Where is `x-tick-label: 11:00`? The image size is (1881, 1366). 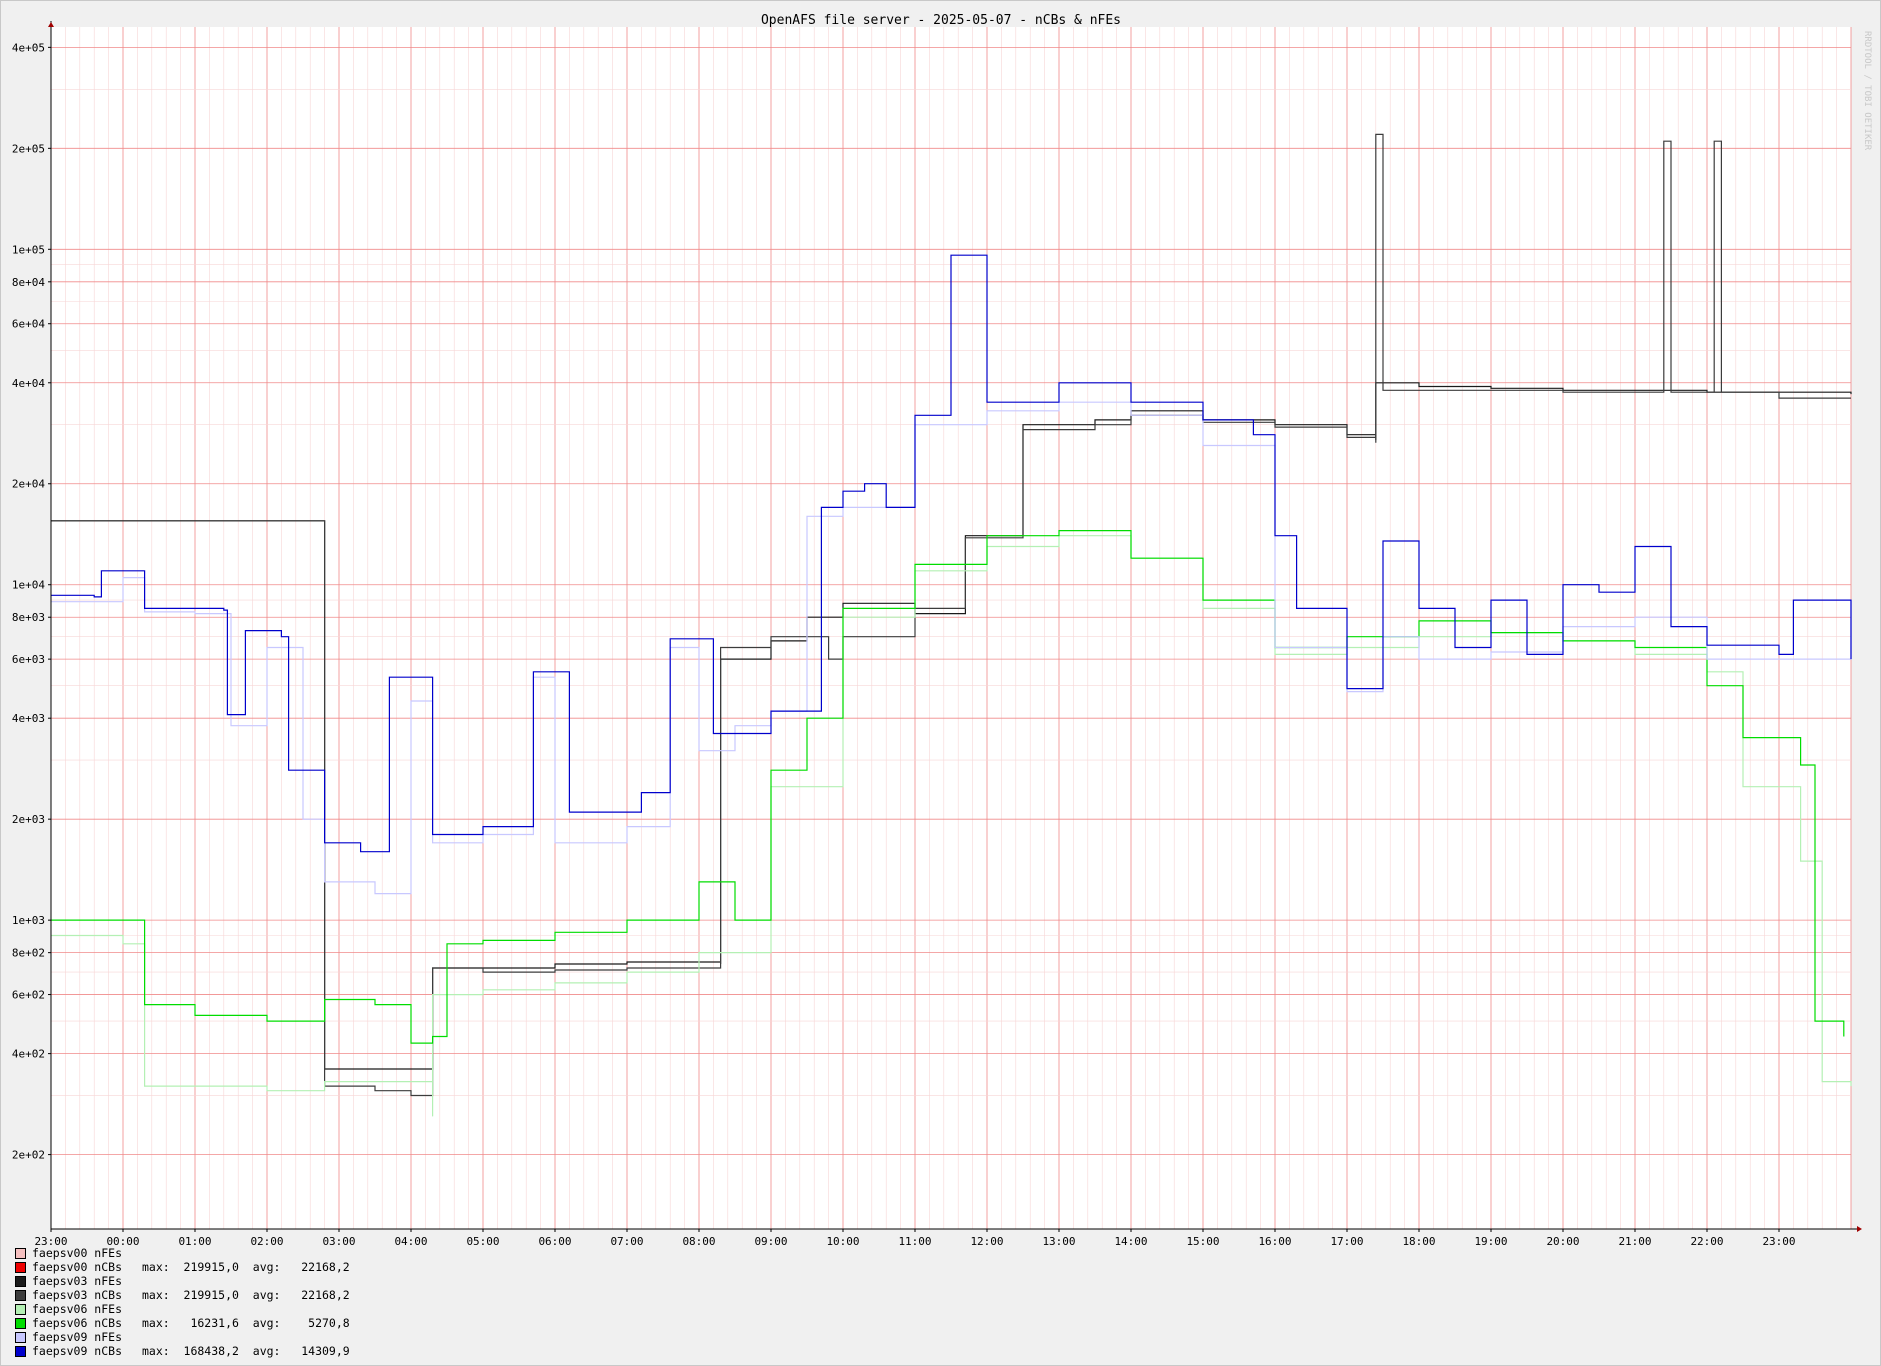 x-tick-label: 11:00 is located at coordinates (914, 1241).